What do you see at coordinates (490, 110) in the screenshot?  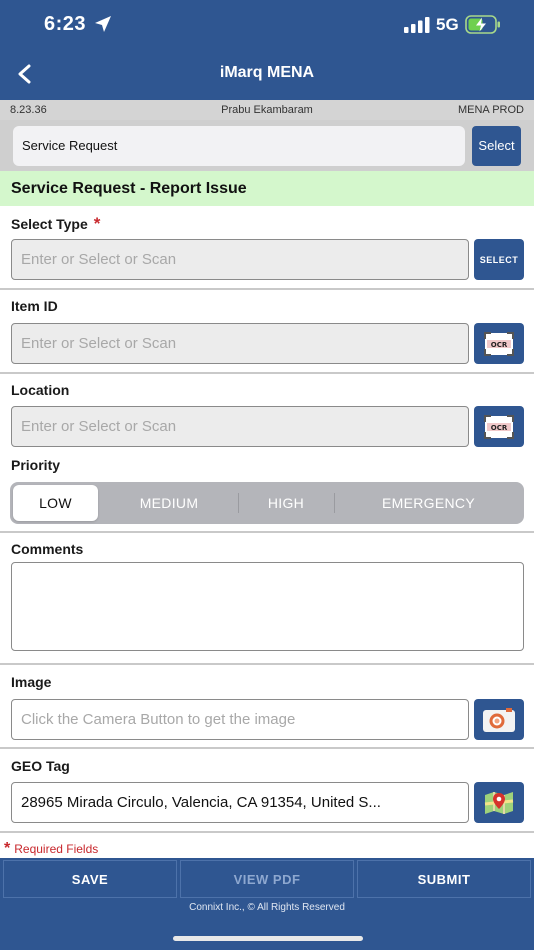 I see `environment-label: MENA PROD` at bounding box center [490, 110].